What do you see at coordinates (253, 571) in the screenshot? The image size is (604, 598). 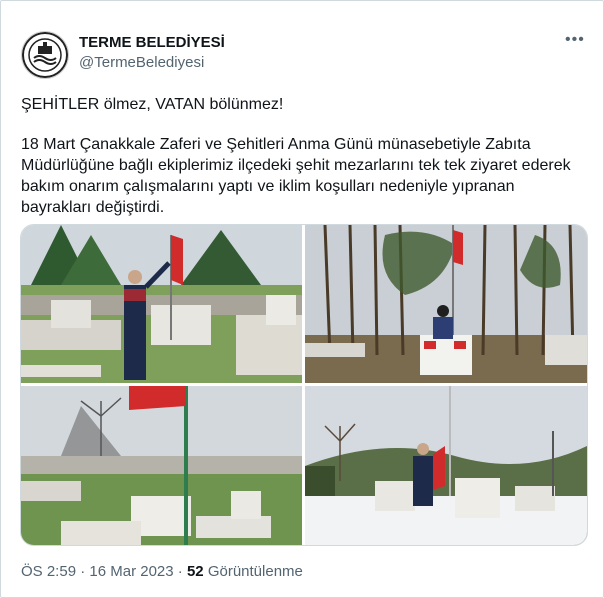 I see `views-label: Görüntülenme` at bounding box center [253, 571].